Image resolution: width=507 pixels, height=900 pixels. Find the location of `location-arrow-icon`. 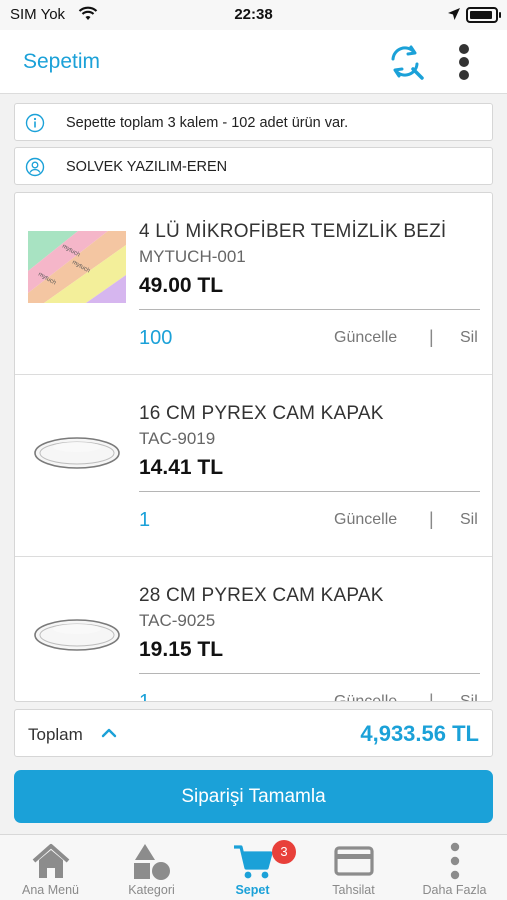

location-arrow-icon is located at coordinates (454, 14).